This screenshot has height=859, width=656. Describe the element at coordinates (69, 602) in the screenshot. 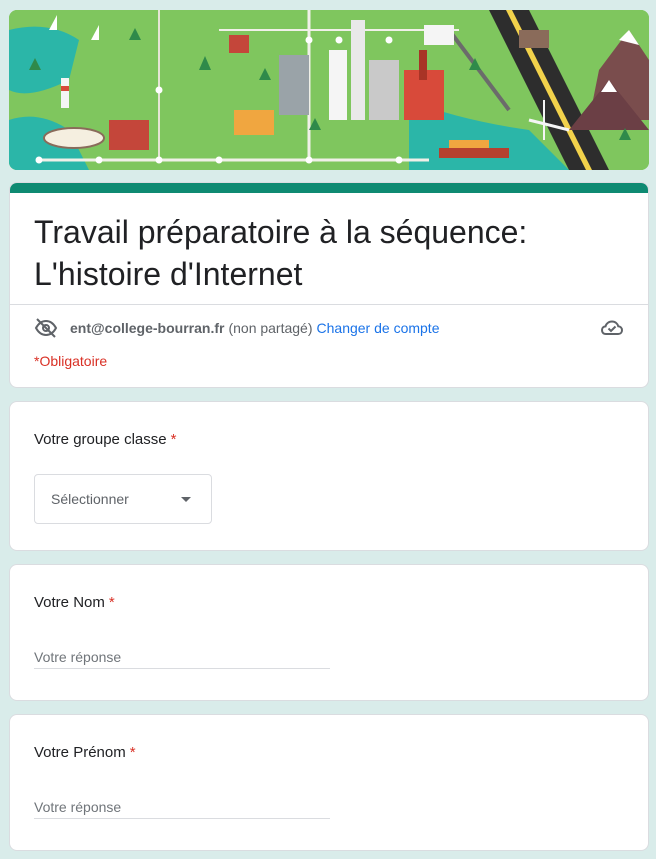

I see `question-title: Votre Nom` at that location.